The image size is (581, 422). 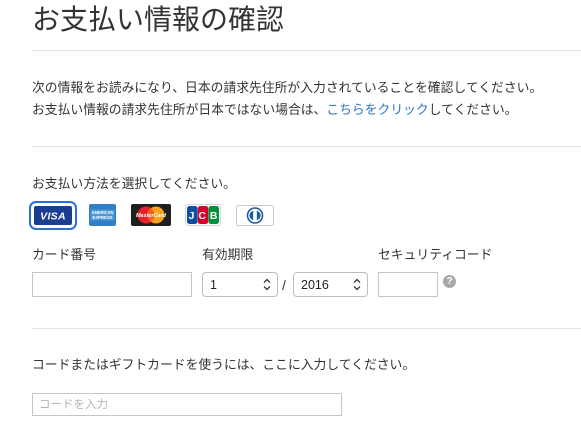 I want to click on expiry-label: 有効期限, so click(x=228, y=254).